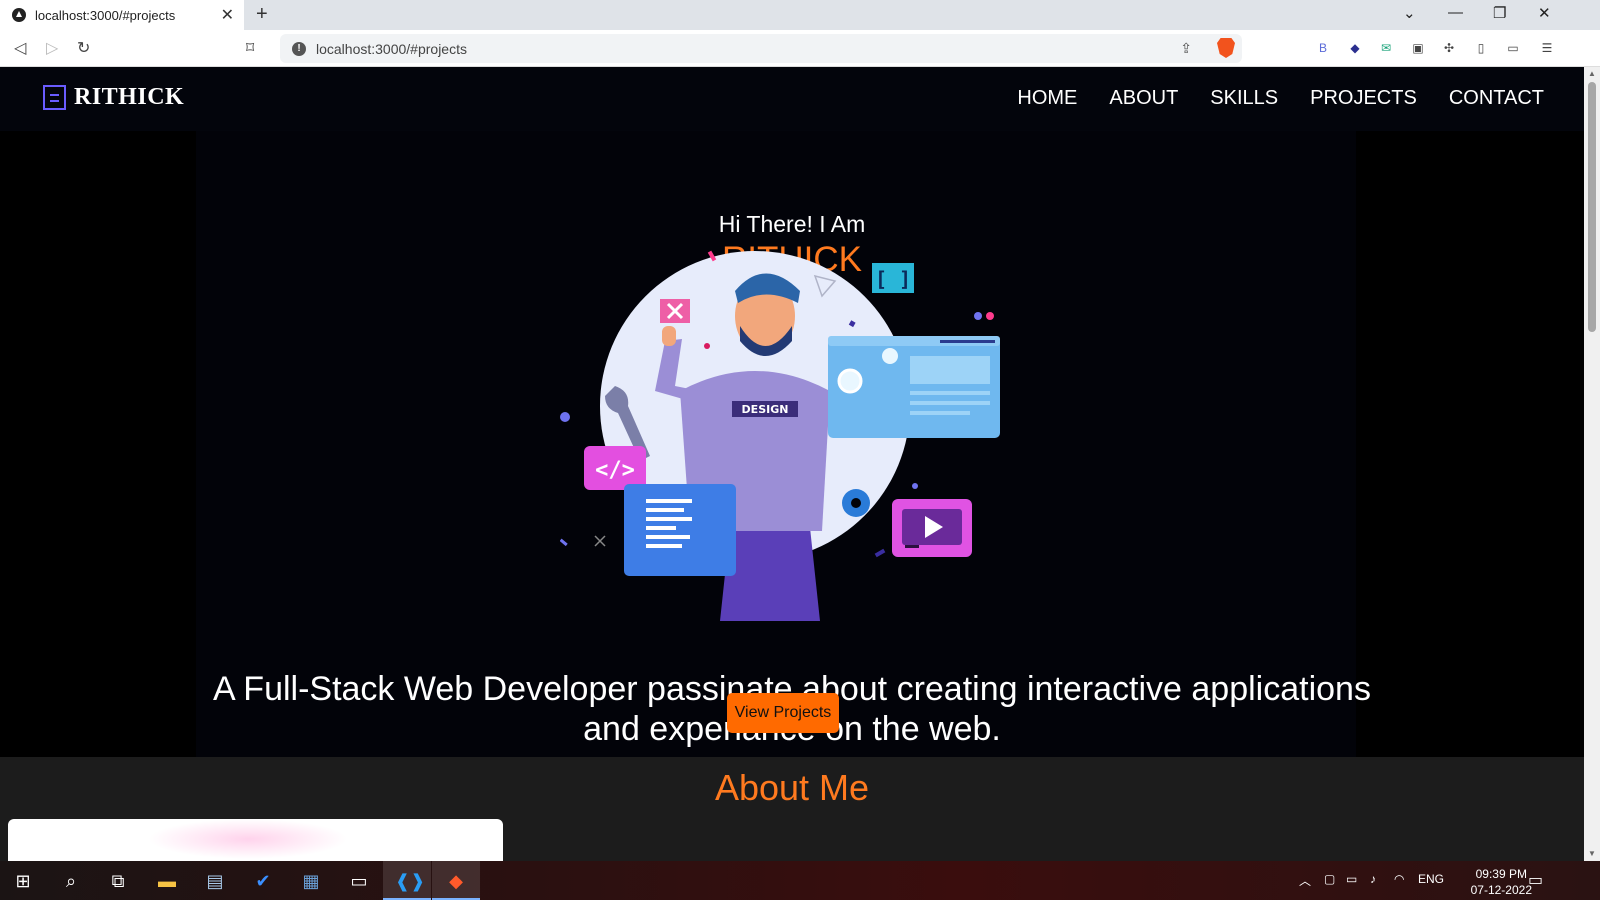 The height and width of the screenshot is (900, 1600). I want to click on logo-icon, so click(54, 97).